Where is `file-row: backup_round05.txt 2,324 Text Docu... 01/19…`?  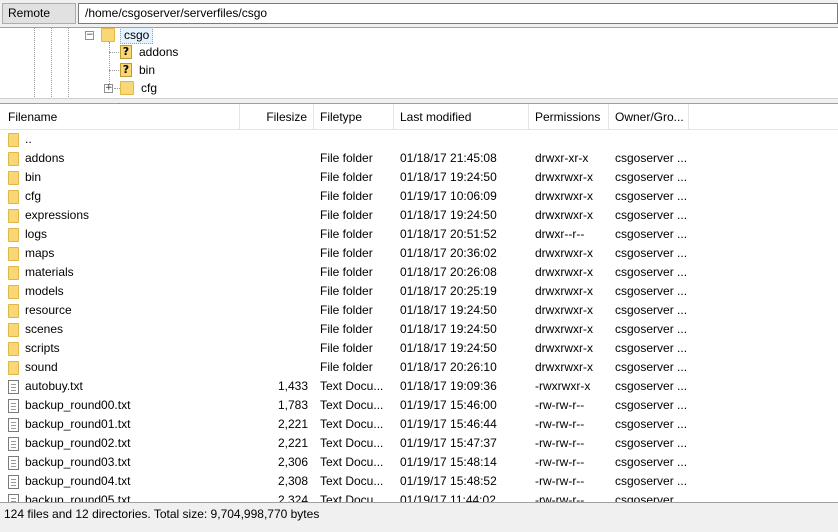
file-row: backup_round05.txt 2,324 Text Docu... 01/19… is located at coordinates (419, 496).